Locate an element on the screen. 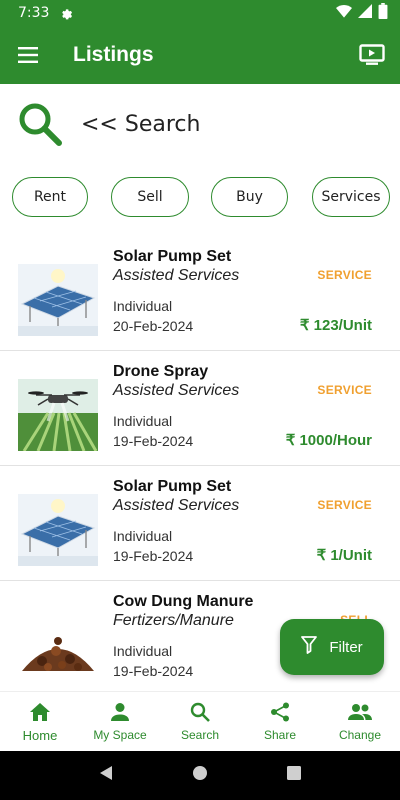  nav-home: Home is located at coordinates (40, 721).